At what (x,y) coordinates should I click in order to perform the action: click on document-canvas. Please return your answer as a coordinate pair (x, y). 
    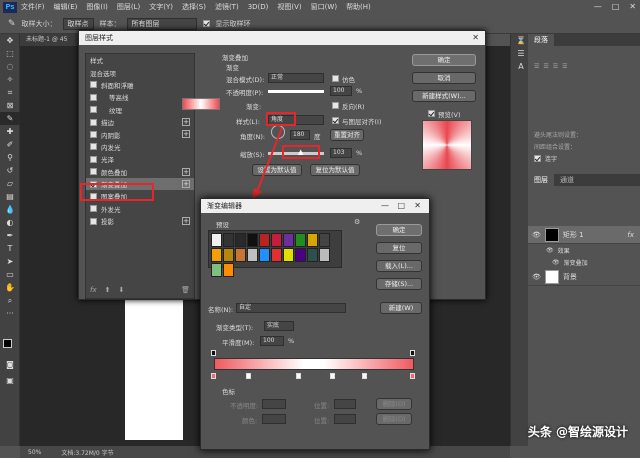
    Looking at the image, I should click on (154, 370).